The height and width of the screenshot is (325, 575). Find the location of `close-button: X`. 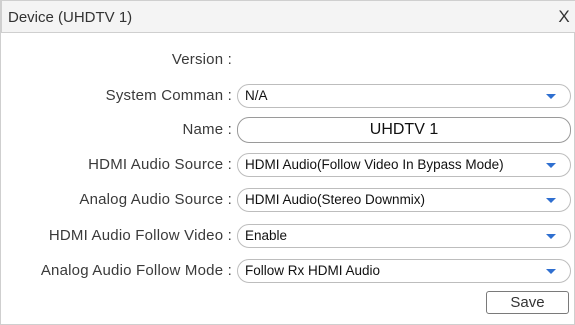

close-button: X is located at coordinates (564, 17).